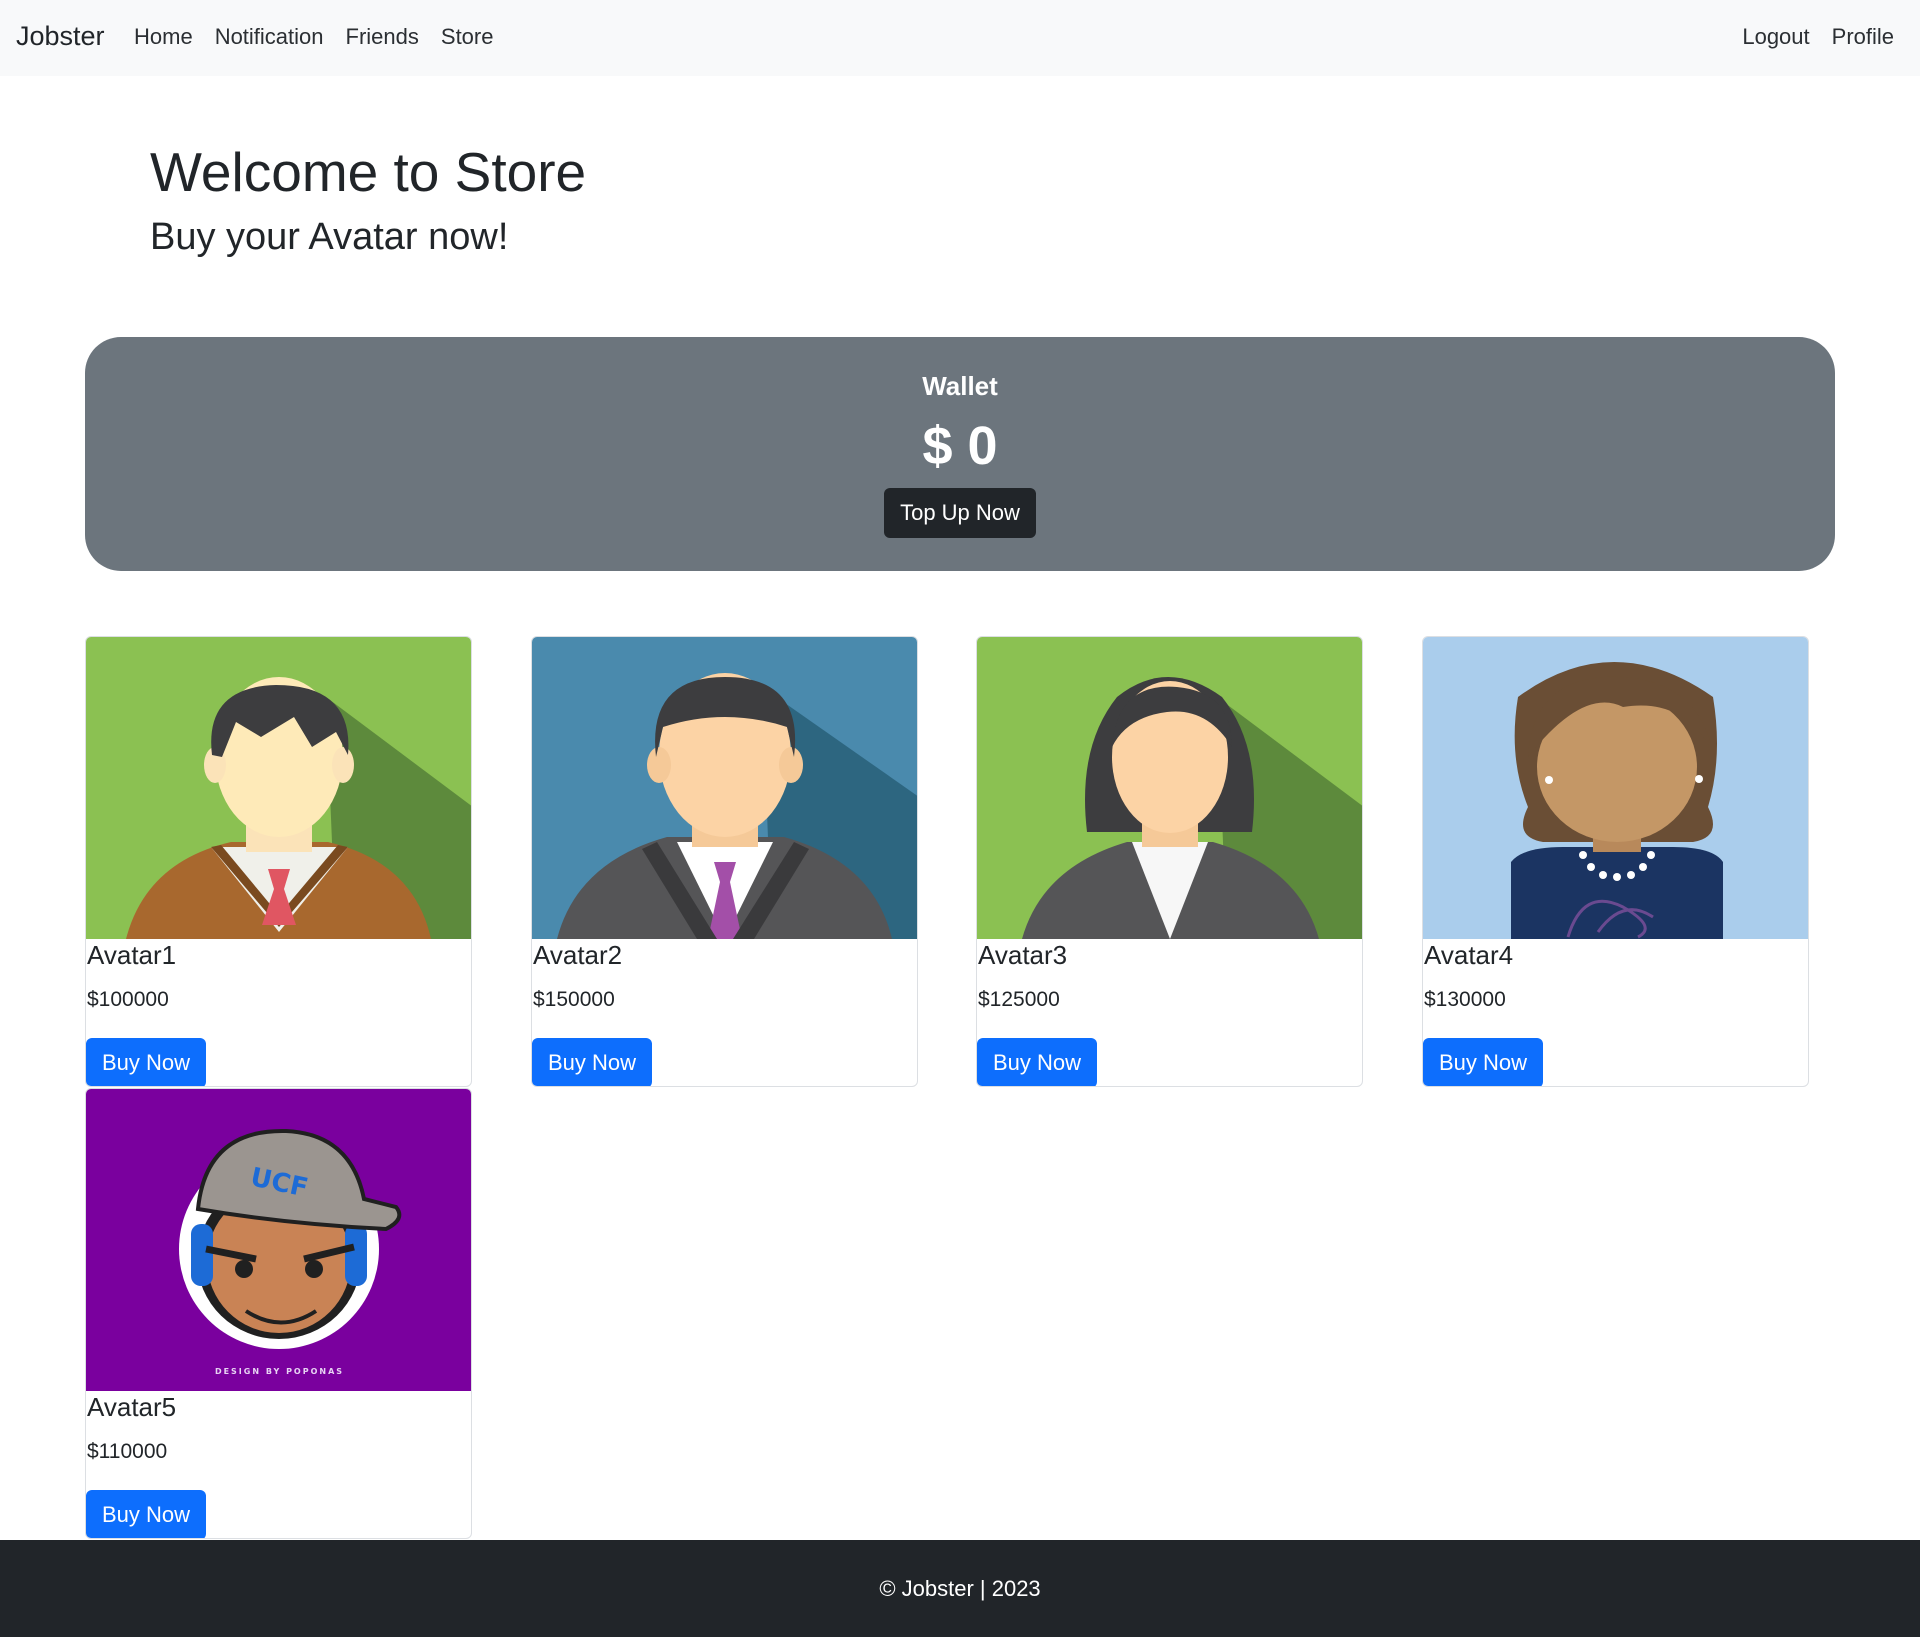  What do you see at coordinates (1023, 955) in the screenshot?
I see `avatar-name: Avatar3` at bounding box center [1023, 955].